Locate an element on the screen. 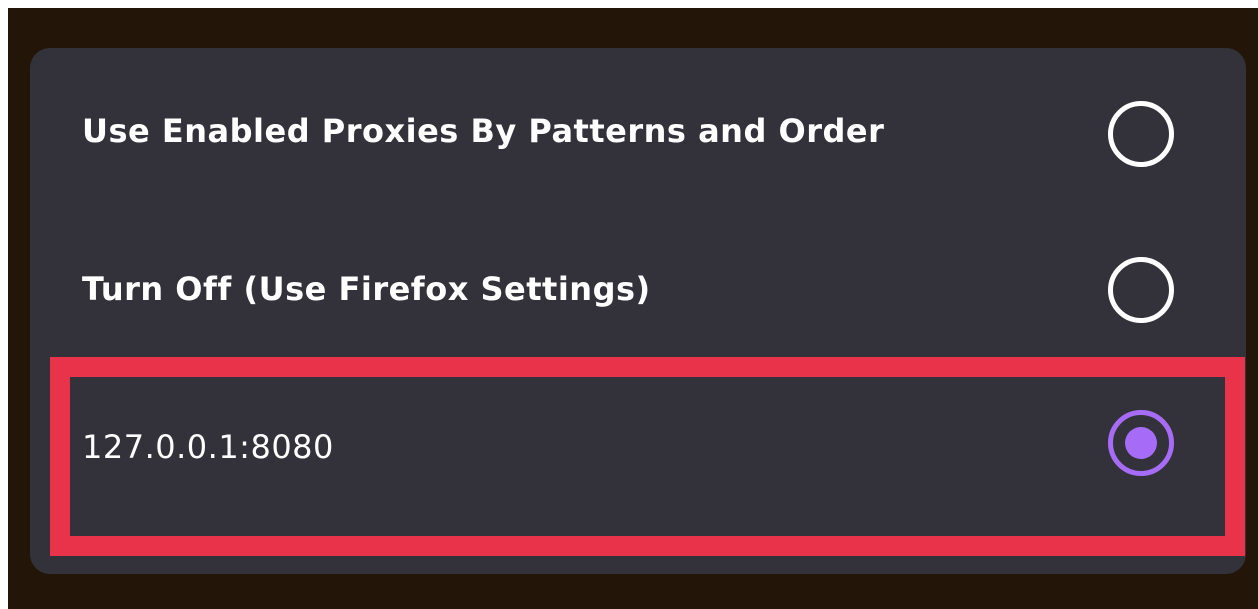  proxy-option-localhost: 127.0.0.1:8080 is located at coordinates (638, 446).